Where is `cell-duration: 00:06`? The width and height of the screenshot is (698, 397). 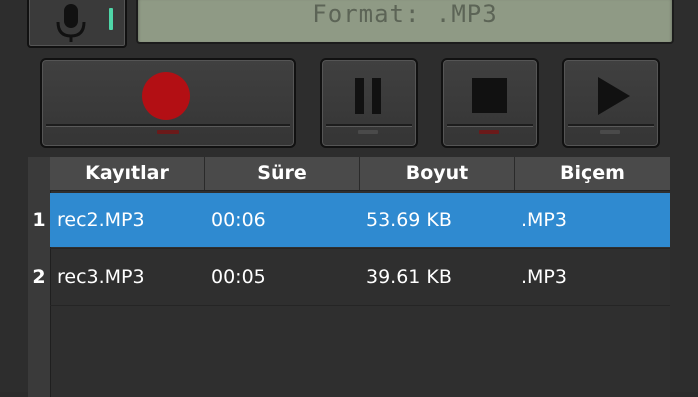 cell-duration: 00:06 is located at coordinates (238, 220).